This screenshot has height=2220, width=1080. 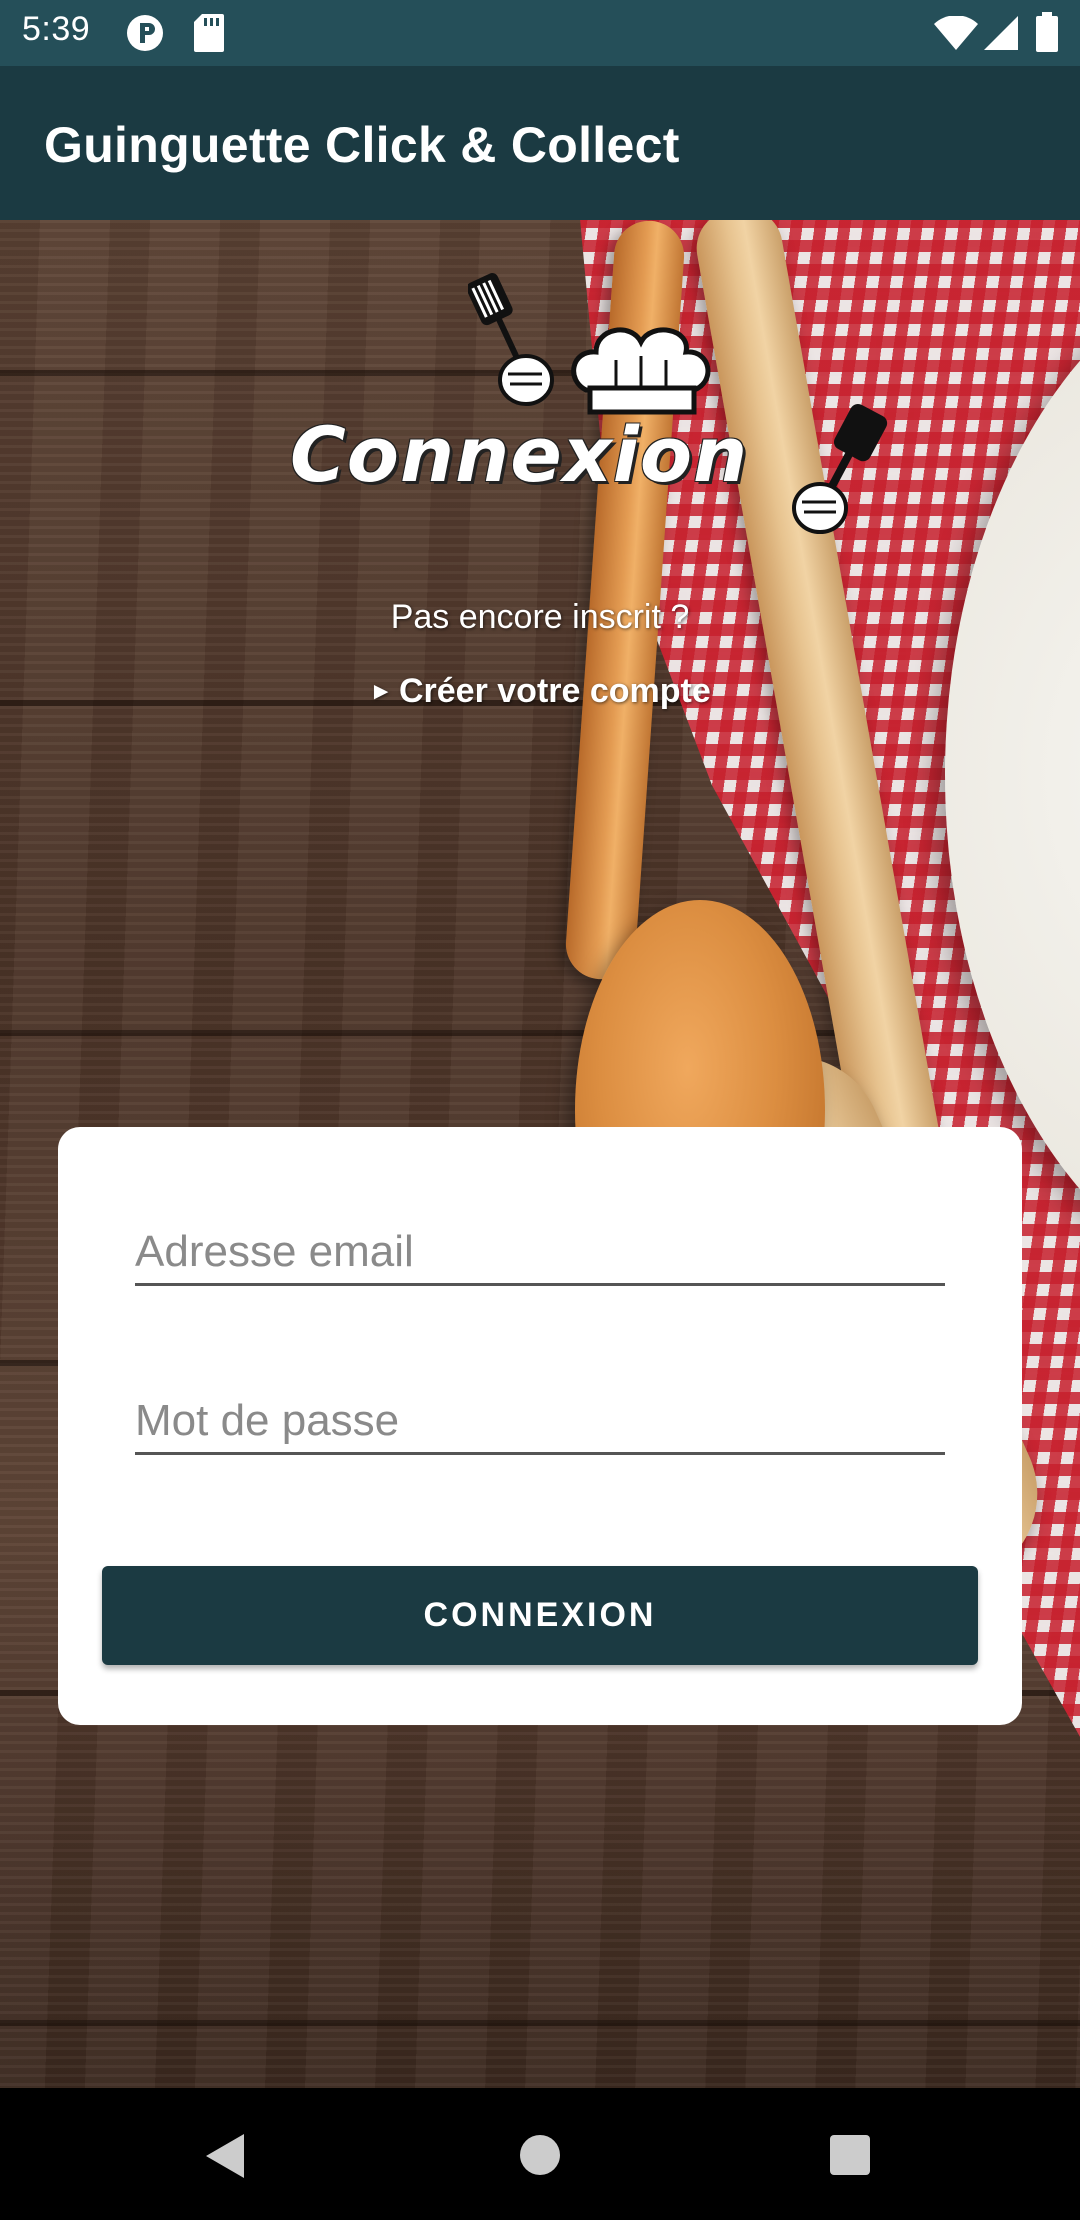 What do you see at coordinates (540, 1421) in the screenshot?
I see `password-input` at bounding box center [540, 1421].